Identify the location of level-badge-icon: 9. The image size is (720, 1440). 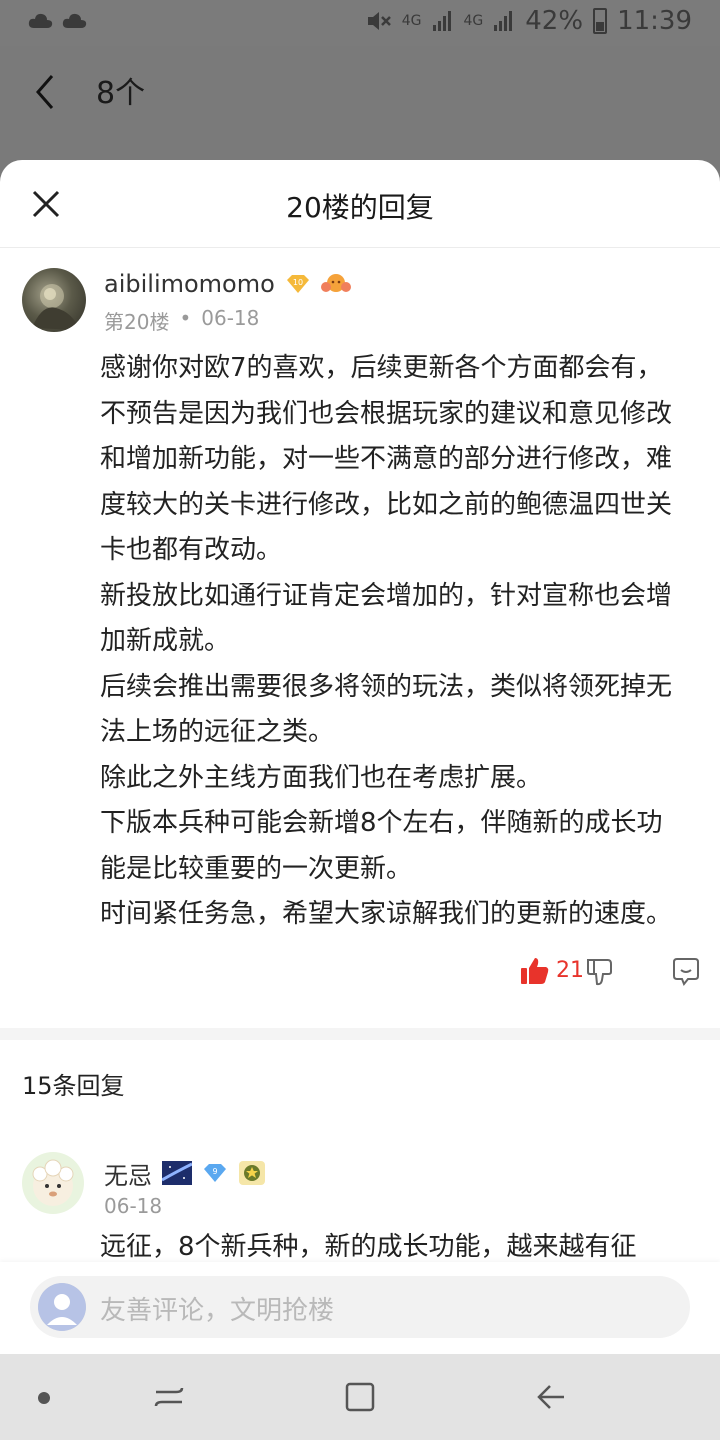
(215, 1173).